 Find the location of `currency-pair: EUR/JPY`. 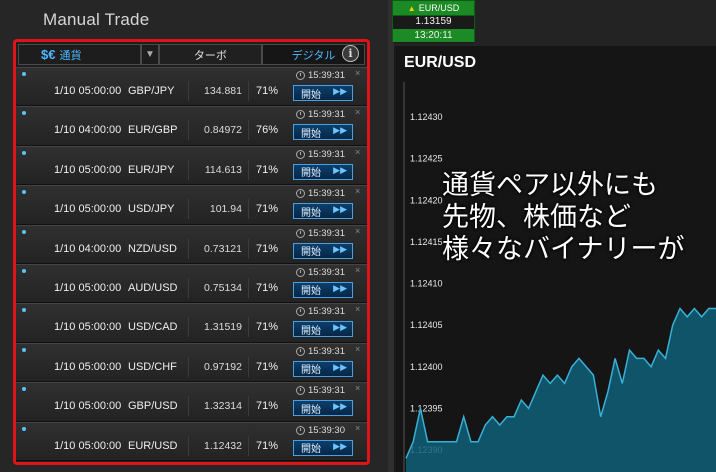

currency-pair: EUR/JPY is located at coordinates (151, 169).